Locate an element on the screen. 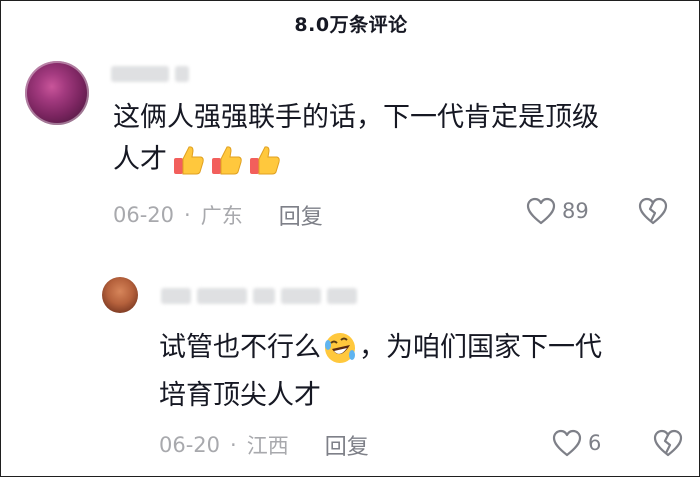 The height and width of the screenshot is (477, 700). laughing-face-icon is located at coordinates (340, 348).